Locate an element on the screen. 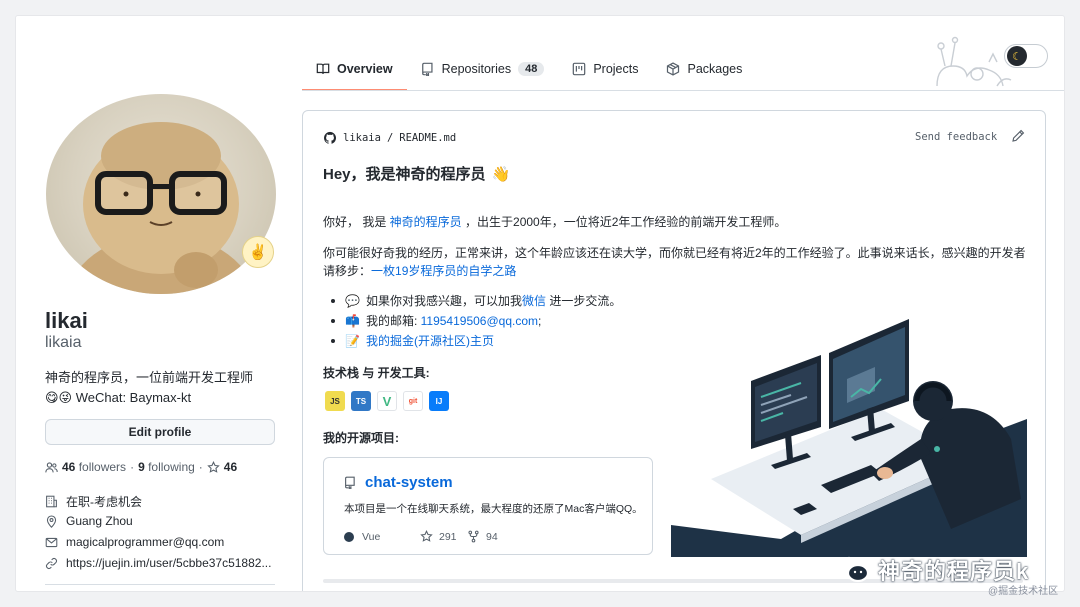  profile-name: likai is located at coordinates (66, 320).